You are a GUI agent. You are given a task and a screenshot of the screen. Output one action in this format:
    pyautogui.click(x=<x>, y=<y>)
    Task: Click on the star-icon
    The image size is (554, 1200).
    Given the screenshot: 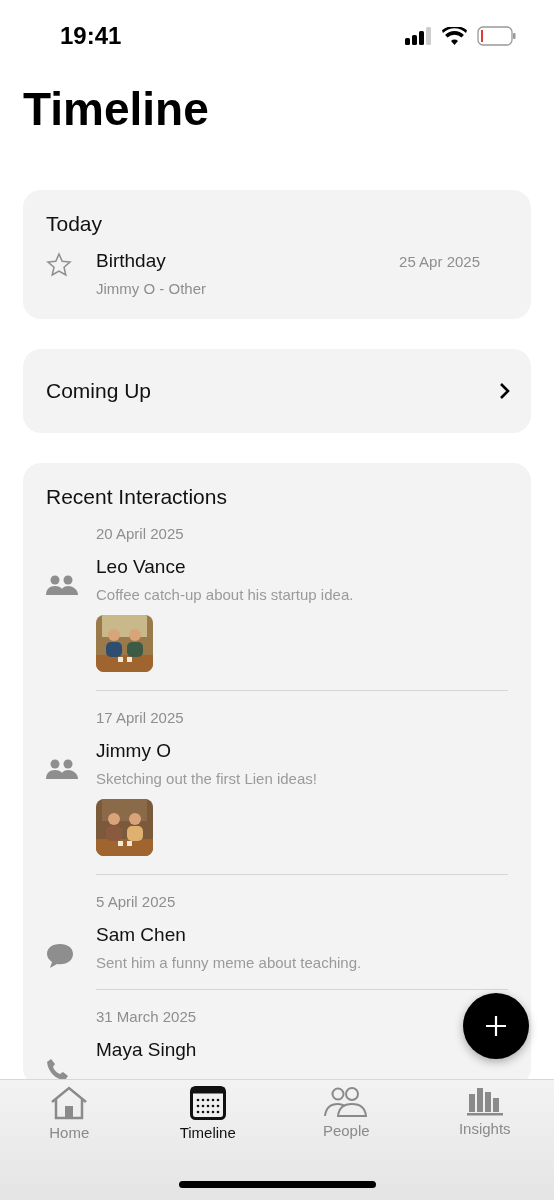 What is the action you would take?
    pyautogui.click(x=59, y=265)
    